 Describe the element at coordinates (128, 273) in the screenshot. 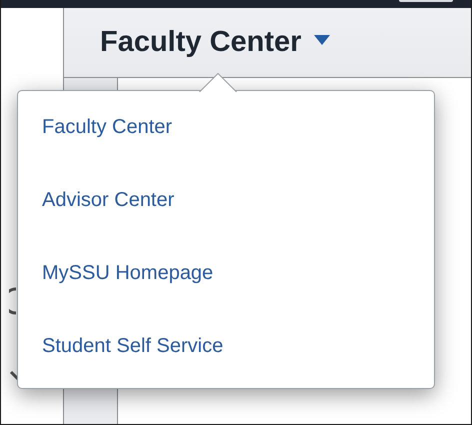

I see `menu-item: MySSU Homepage` at that location.